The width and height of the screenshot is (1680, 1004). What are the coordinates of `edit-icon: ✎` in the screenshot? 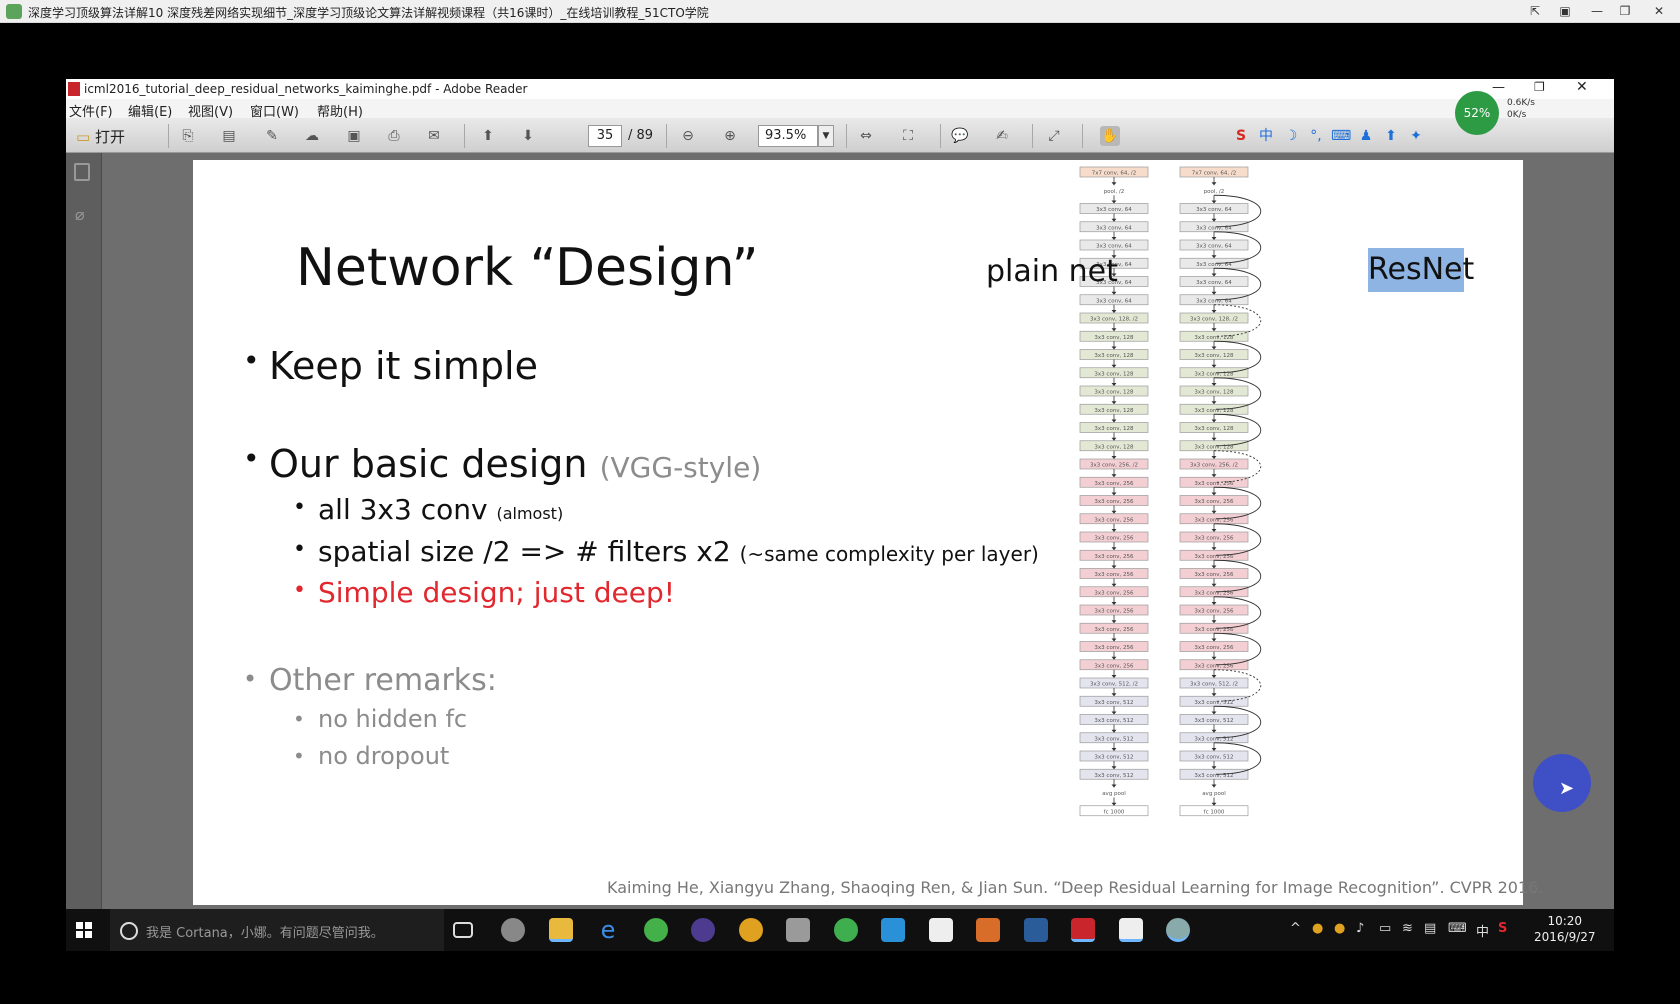 It's located at (272, 136).